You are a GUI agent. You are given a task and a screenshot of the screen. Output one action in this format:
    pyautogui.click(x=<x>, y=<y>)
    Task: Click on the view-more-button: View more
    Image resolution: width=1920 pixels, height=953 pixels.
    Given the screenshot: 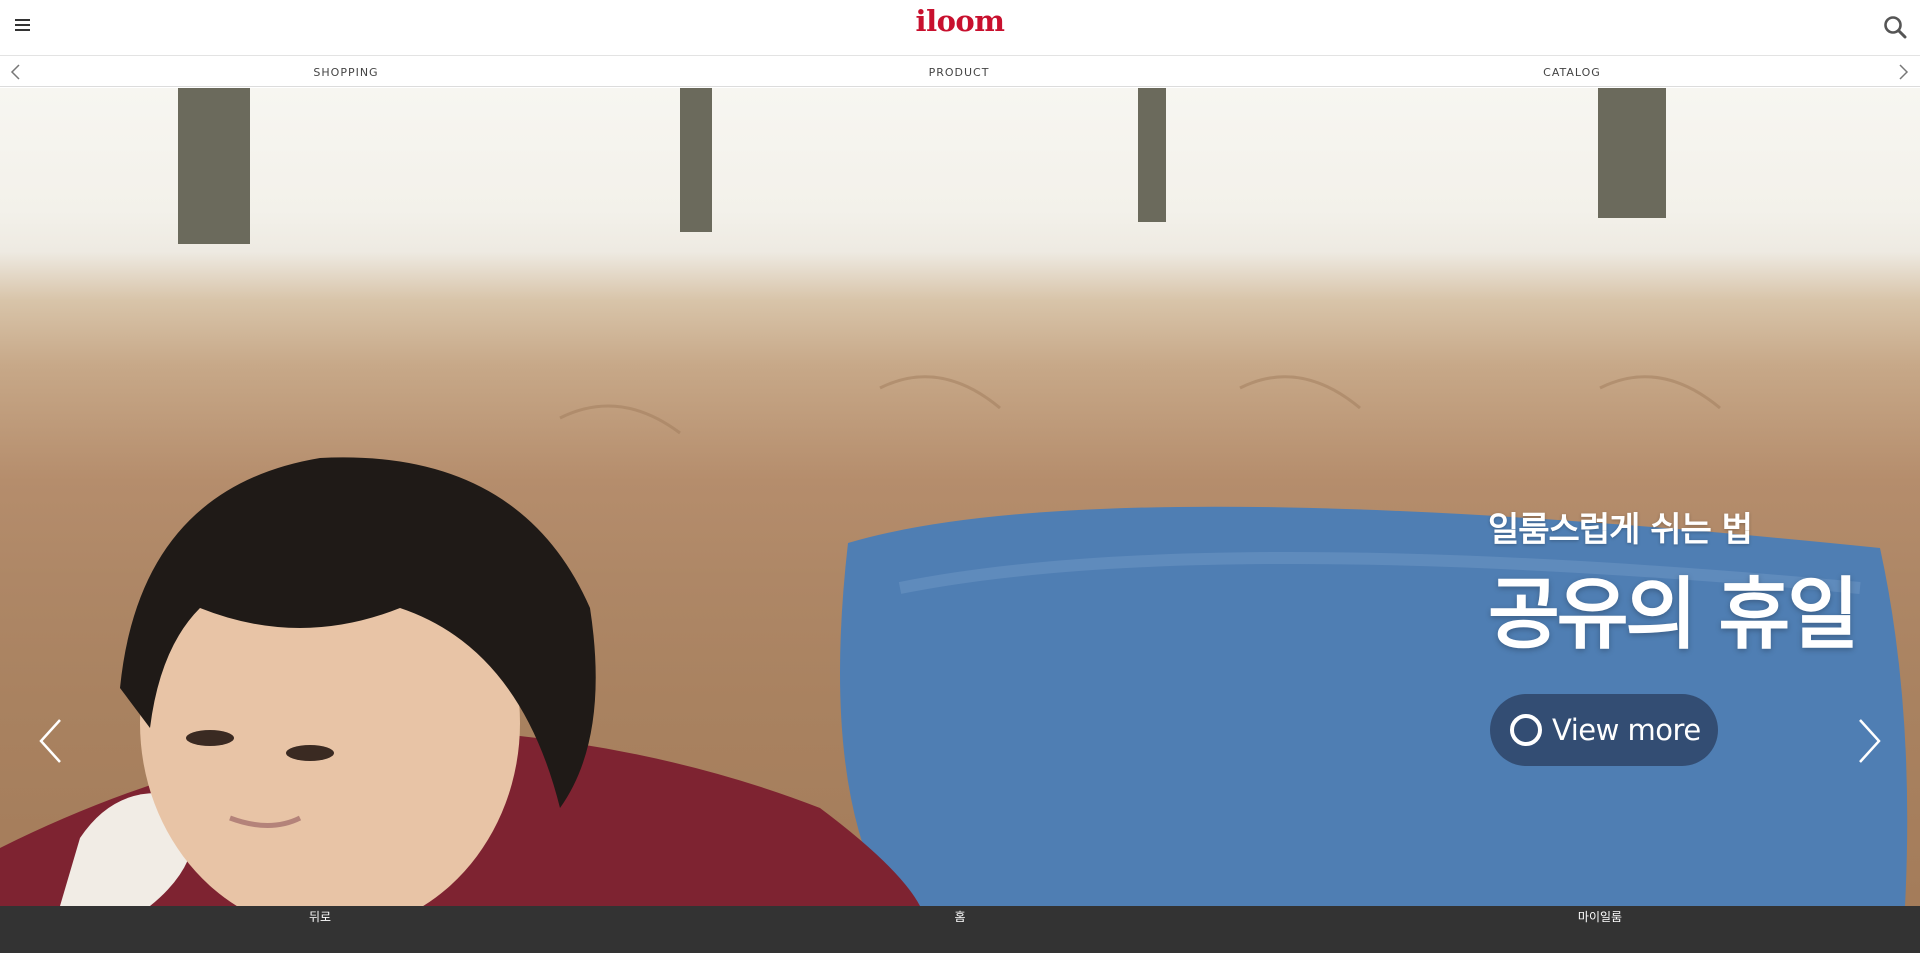 What is the action you would take?
    pyautogui.click(x=1604, y=730)
    